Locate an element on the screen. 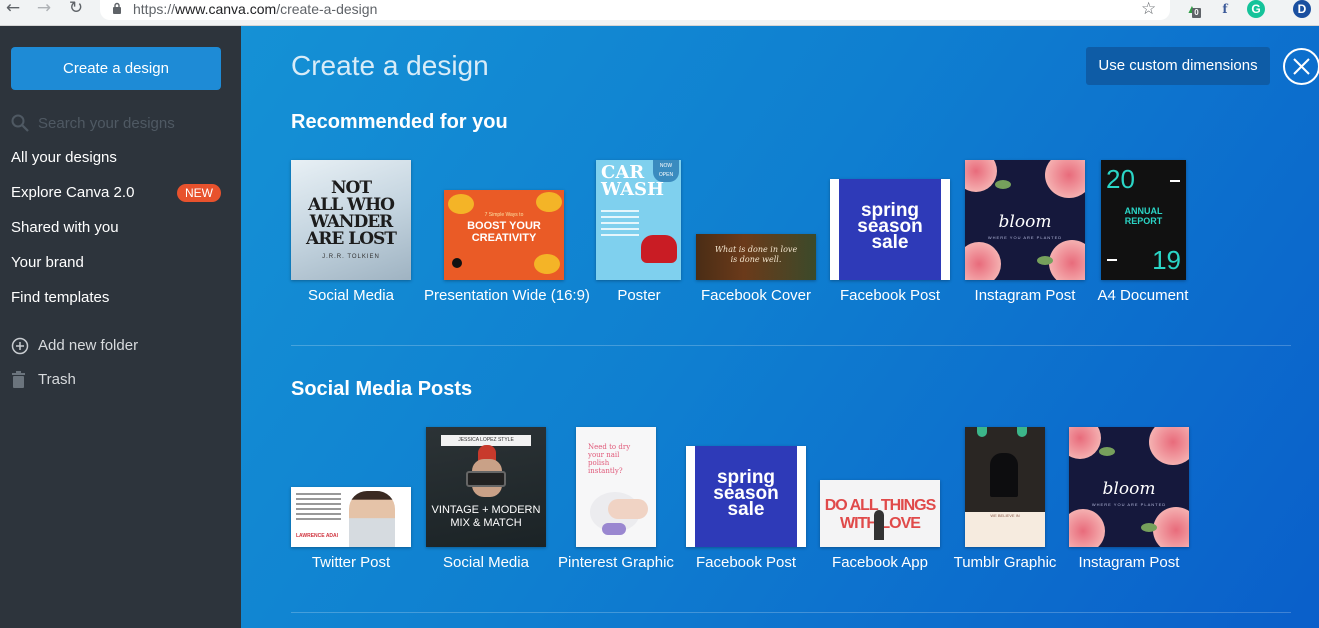 The image size is (1319, 628). nav-find-templates: Find templates is located at coordinates (118, 298).